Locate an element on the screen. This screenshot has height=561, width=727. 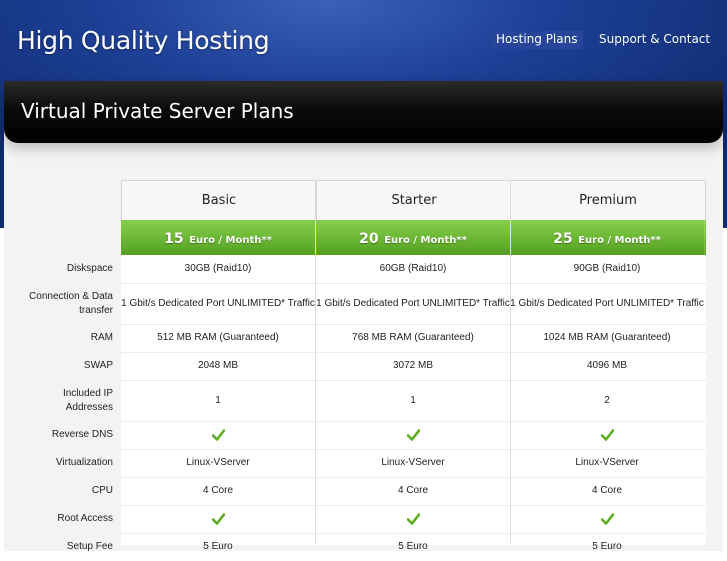
price-premium: 25 Euro / Month** is located at coordinates (607, 237).